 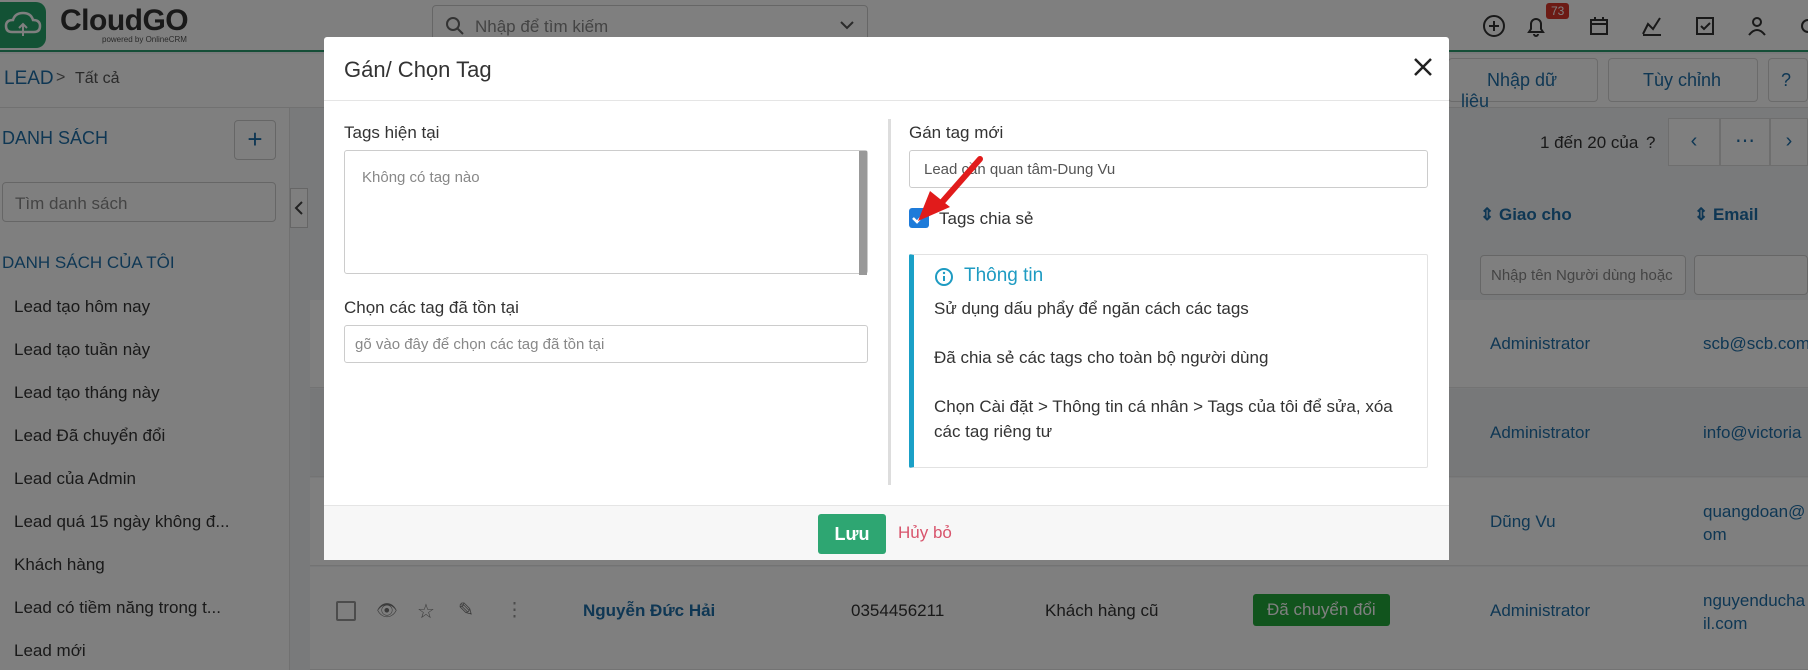 What do you see at coordinates (421, 177) in the screenshot?
I see `current-tags-empty-text: Không có tag nào` at bounding box center [421, 177].